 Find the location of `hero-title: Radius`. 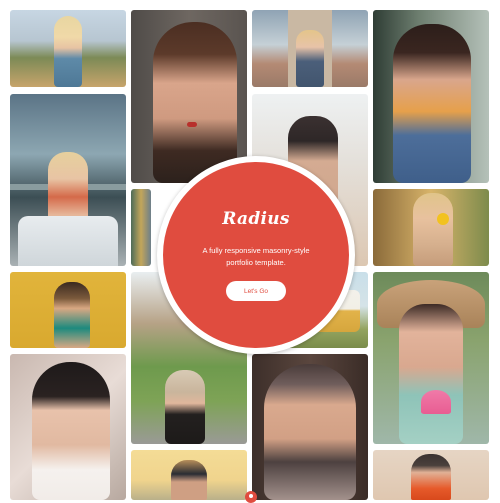

hero-title: Radius is located at coordinates (256, 219).